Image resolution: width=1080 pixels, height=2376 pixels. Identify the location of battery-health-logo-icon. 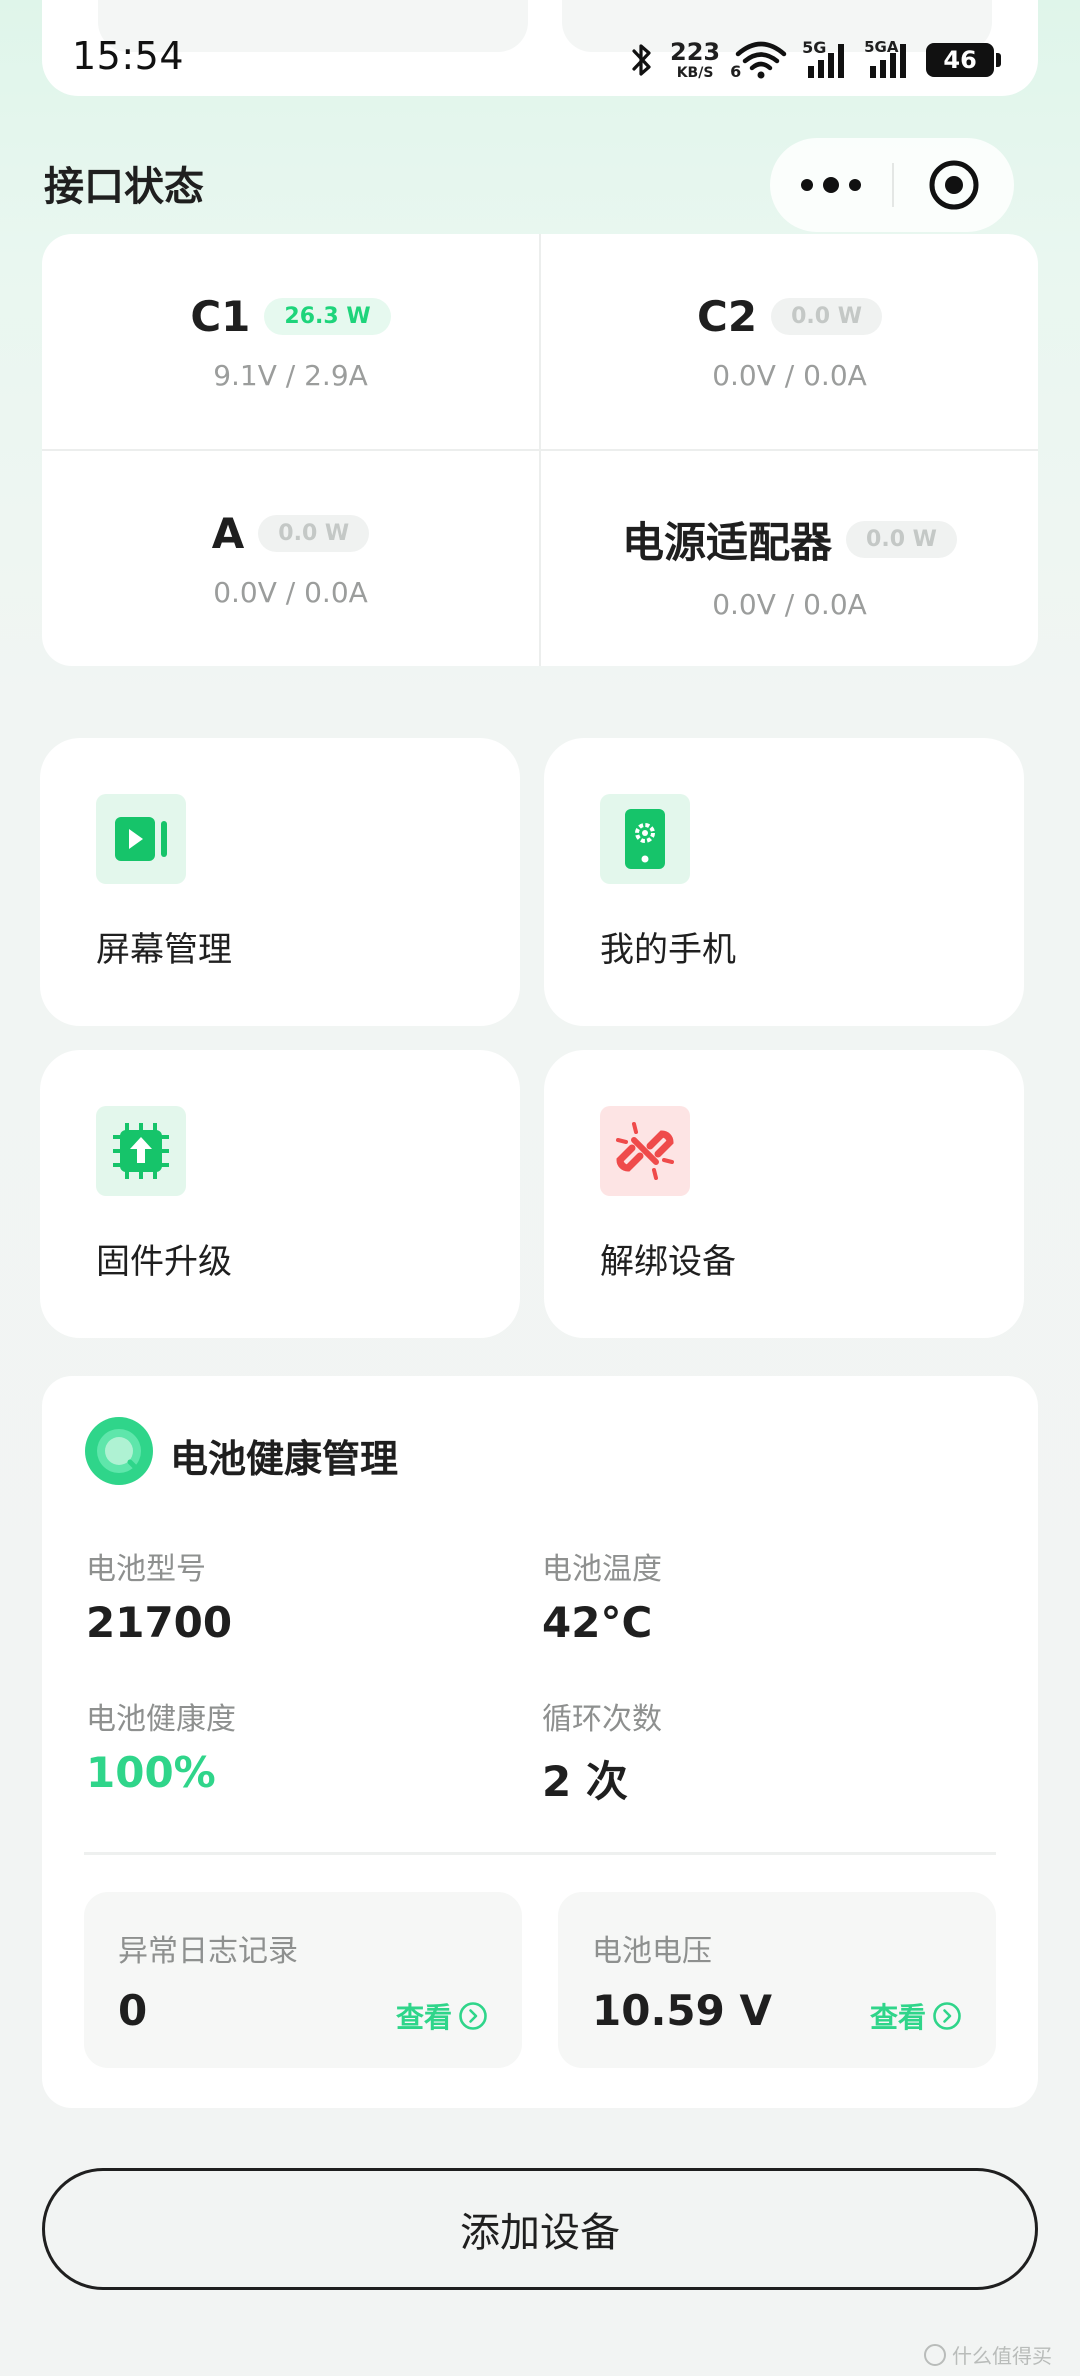
(119, 1451).